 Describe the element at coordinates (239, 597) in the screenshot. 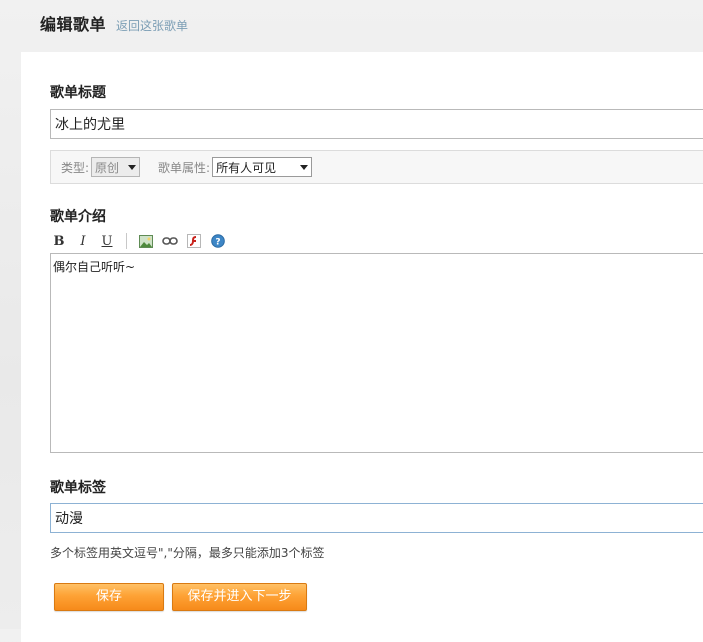

I see `save-and-next-button: 保存并进入下一步` at that location.